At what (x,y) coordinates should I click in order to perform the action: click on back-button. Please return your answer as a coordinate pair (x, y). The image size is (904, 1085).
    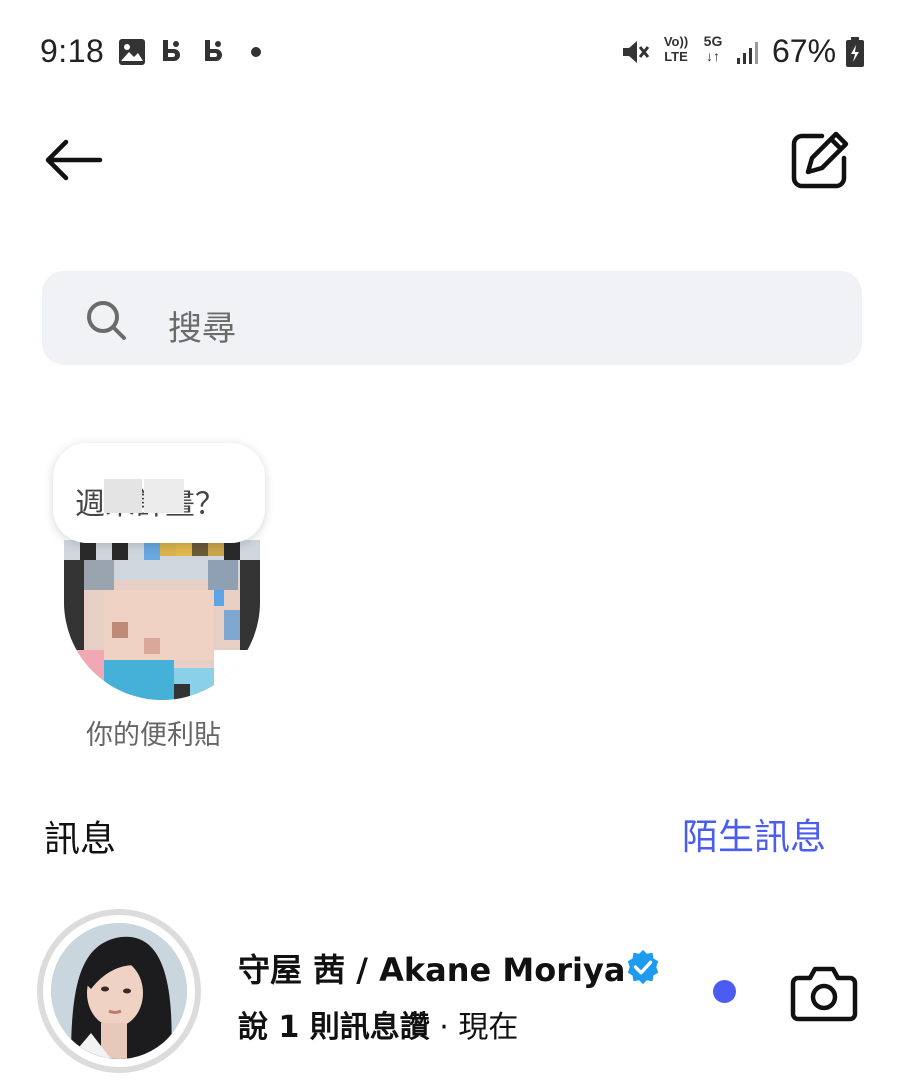
    Looking at the image, I should click on (73, 160).